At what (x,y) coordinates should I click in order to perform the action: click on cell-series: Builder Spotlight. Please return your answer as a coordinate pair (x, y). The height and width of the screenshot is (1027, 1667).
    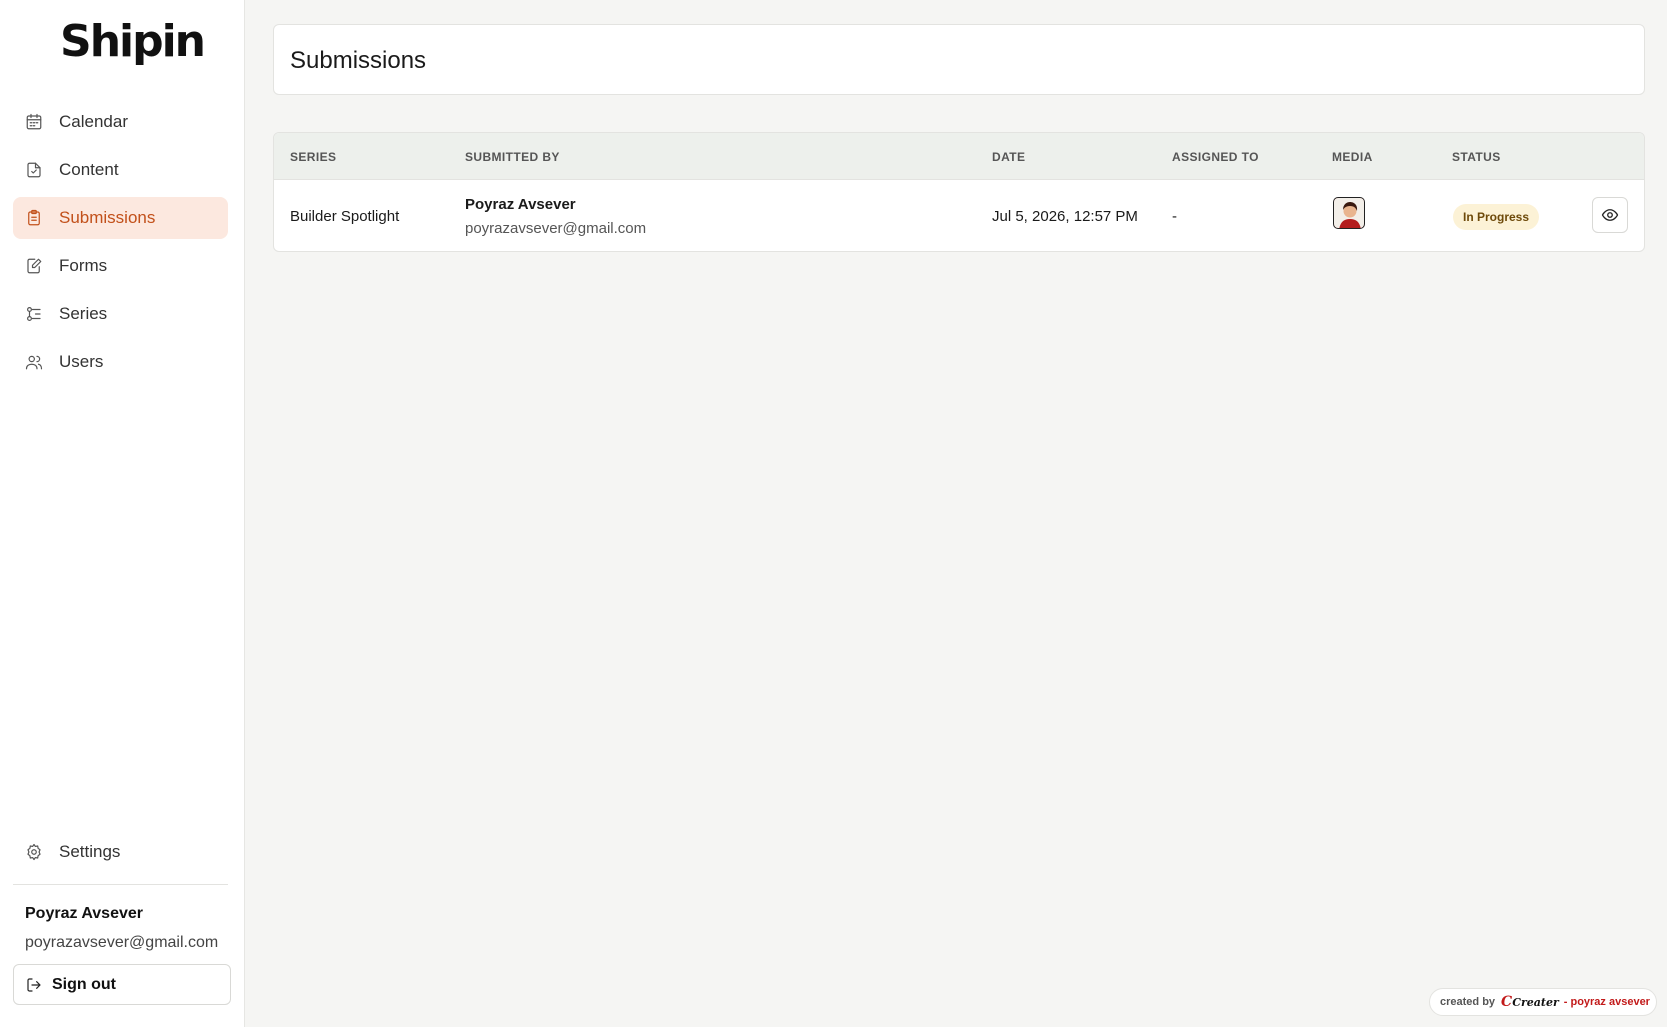
    Looking at the image, I should click on (345, 216).